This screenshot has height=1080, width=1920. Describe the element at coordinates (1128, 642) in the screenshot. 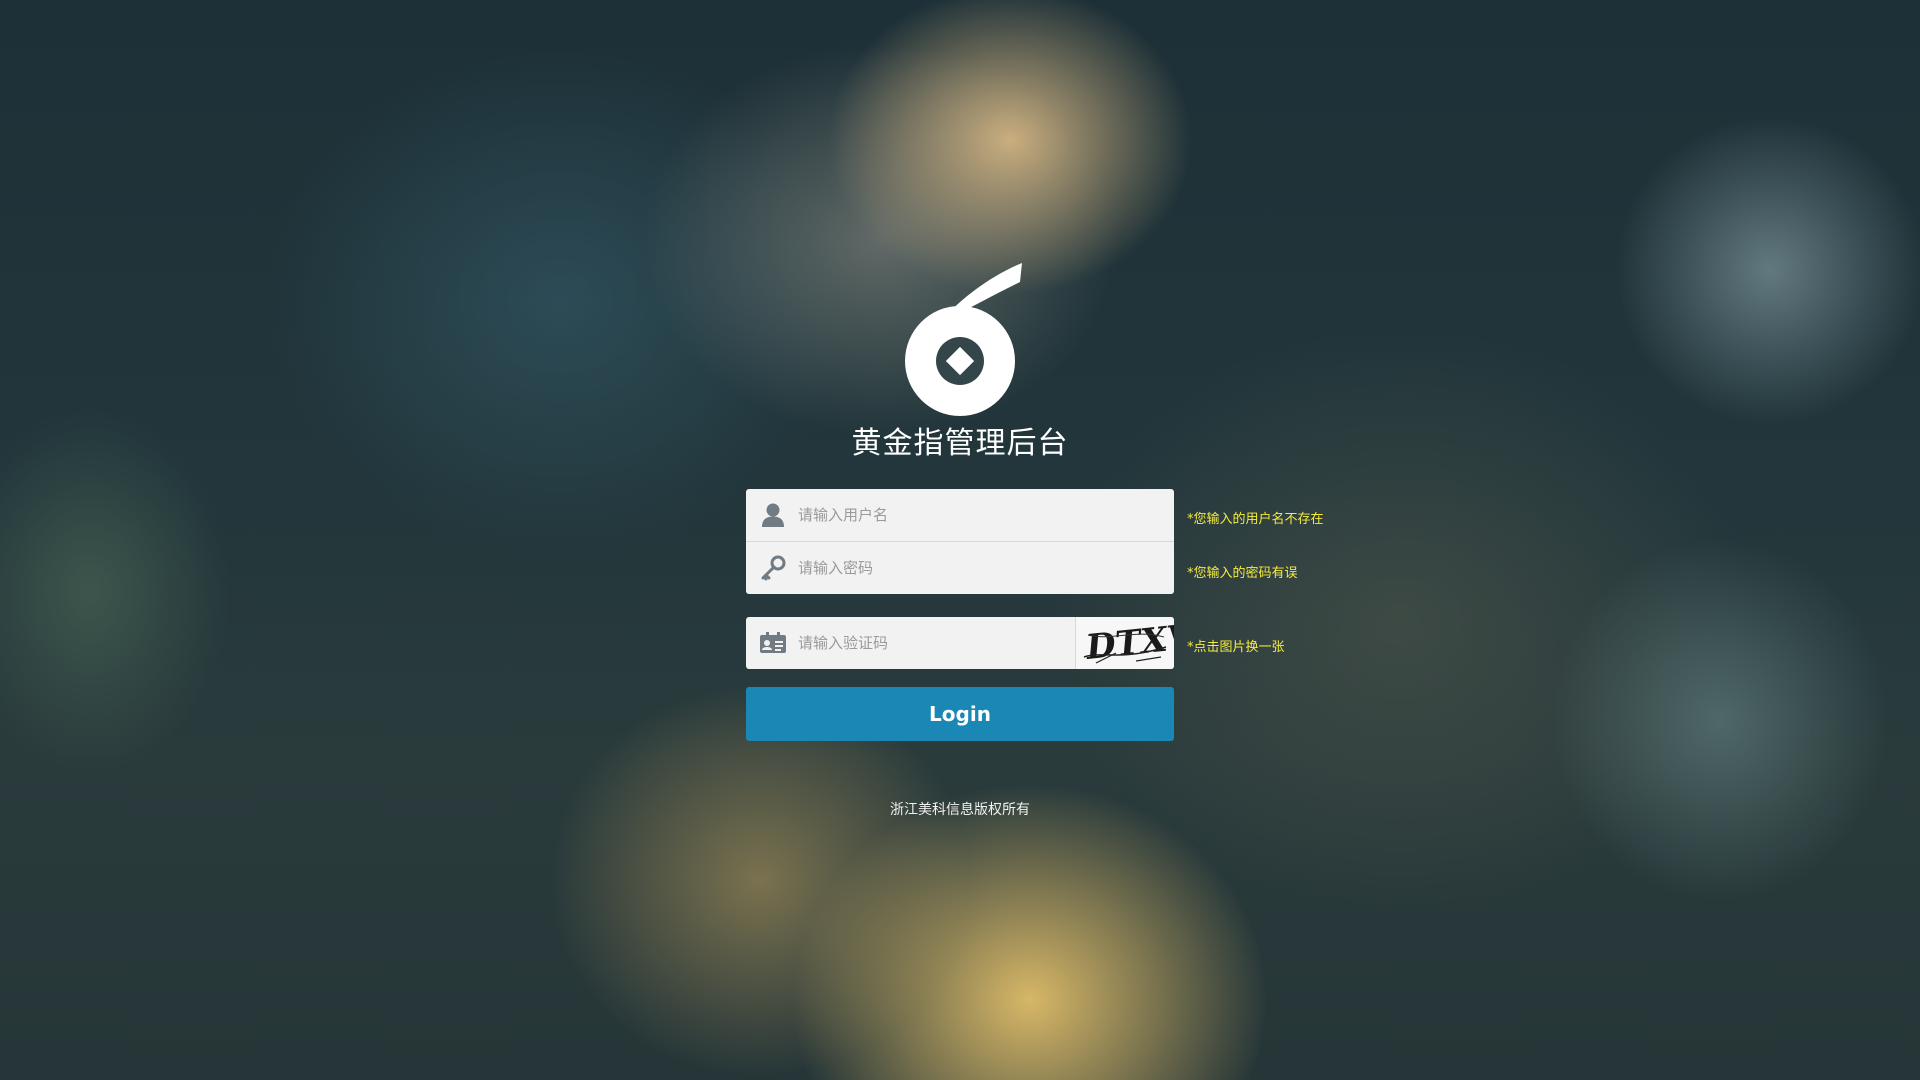

I see `captcha-text: DTXV` at that location.